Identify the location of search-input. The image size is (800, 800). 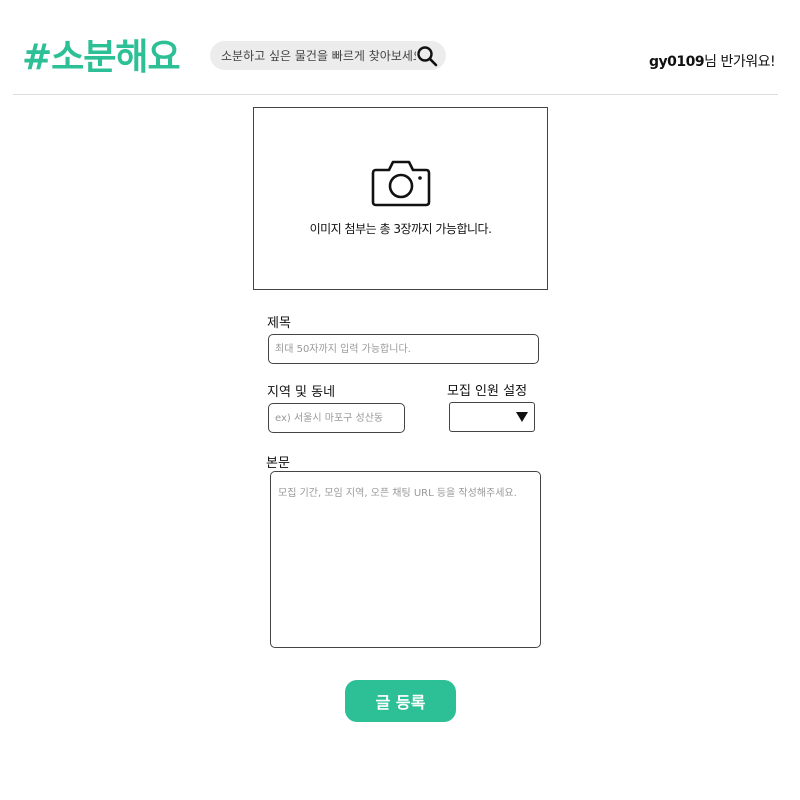
(318, 55).